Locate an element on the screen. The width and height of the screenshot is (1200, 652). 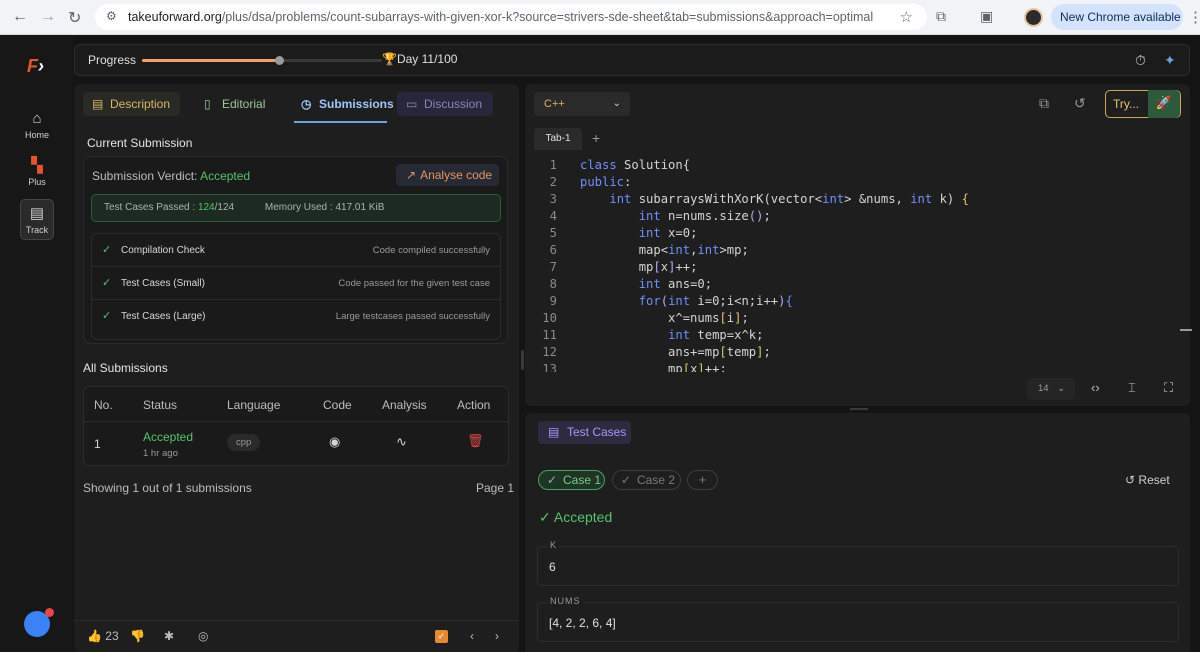
rocket-icon: 🚀 is located at coordinates (1164, 104).